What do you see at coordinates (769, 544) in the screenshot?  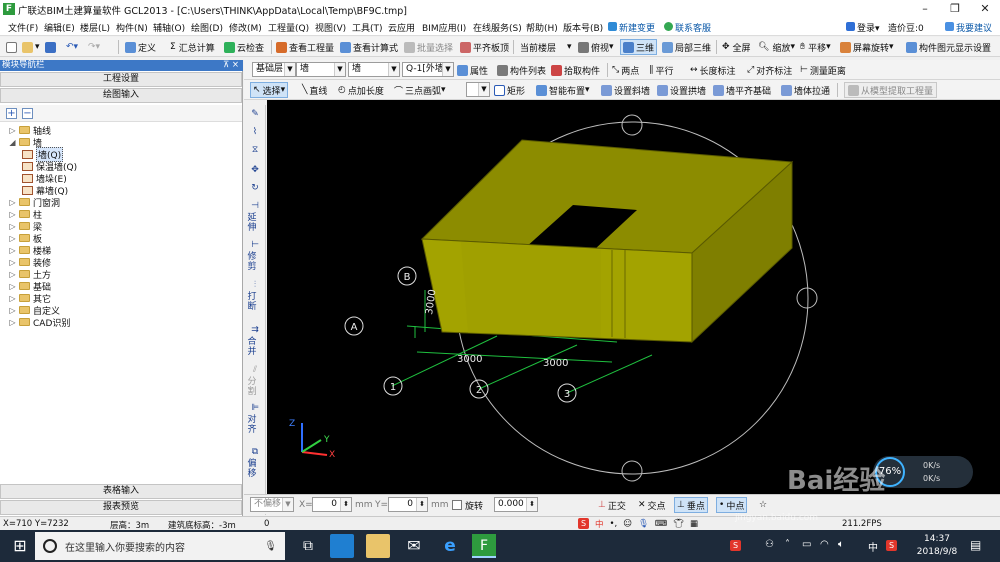 I see `tray-people-icon: ⚇` at bounding box center [769, 544].